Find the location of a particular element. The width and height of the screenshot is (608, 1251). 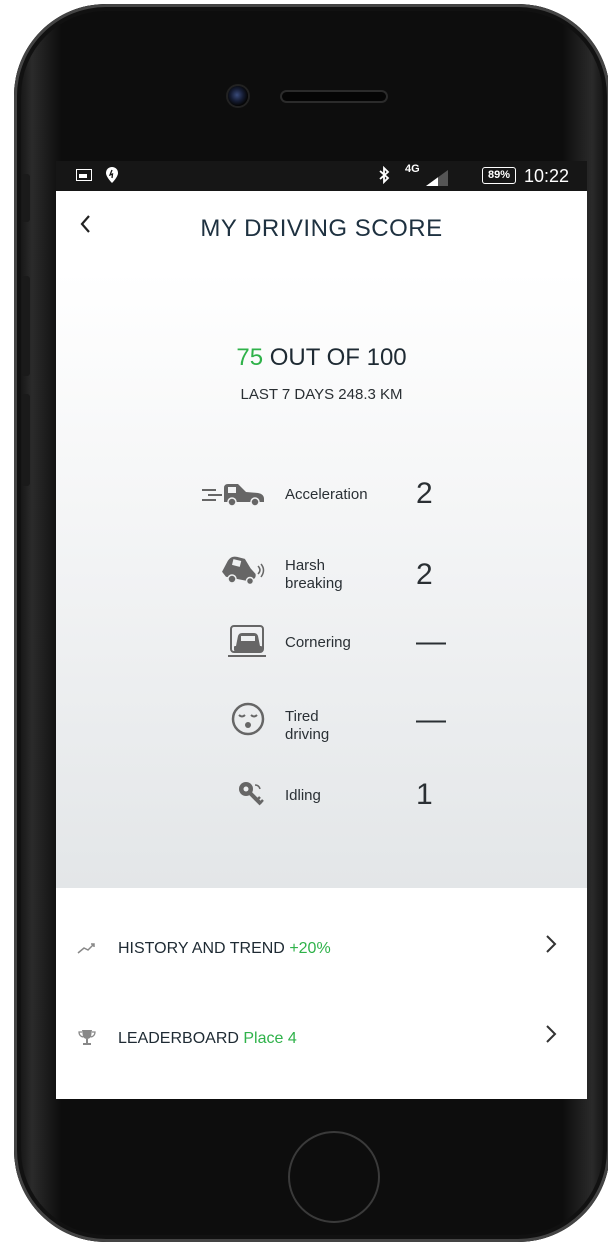

trend-icon is located at coordinates (87, 948).